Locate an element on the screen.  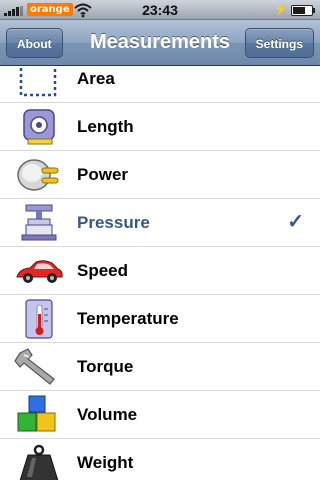
tape-measure-icon is located at coordinates (39, 127).